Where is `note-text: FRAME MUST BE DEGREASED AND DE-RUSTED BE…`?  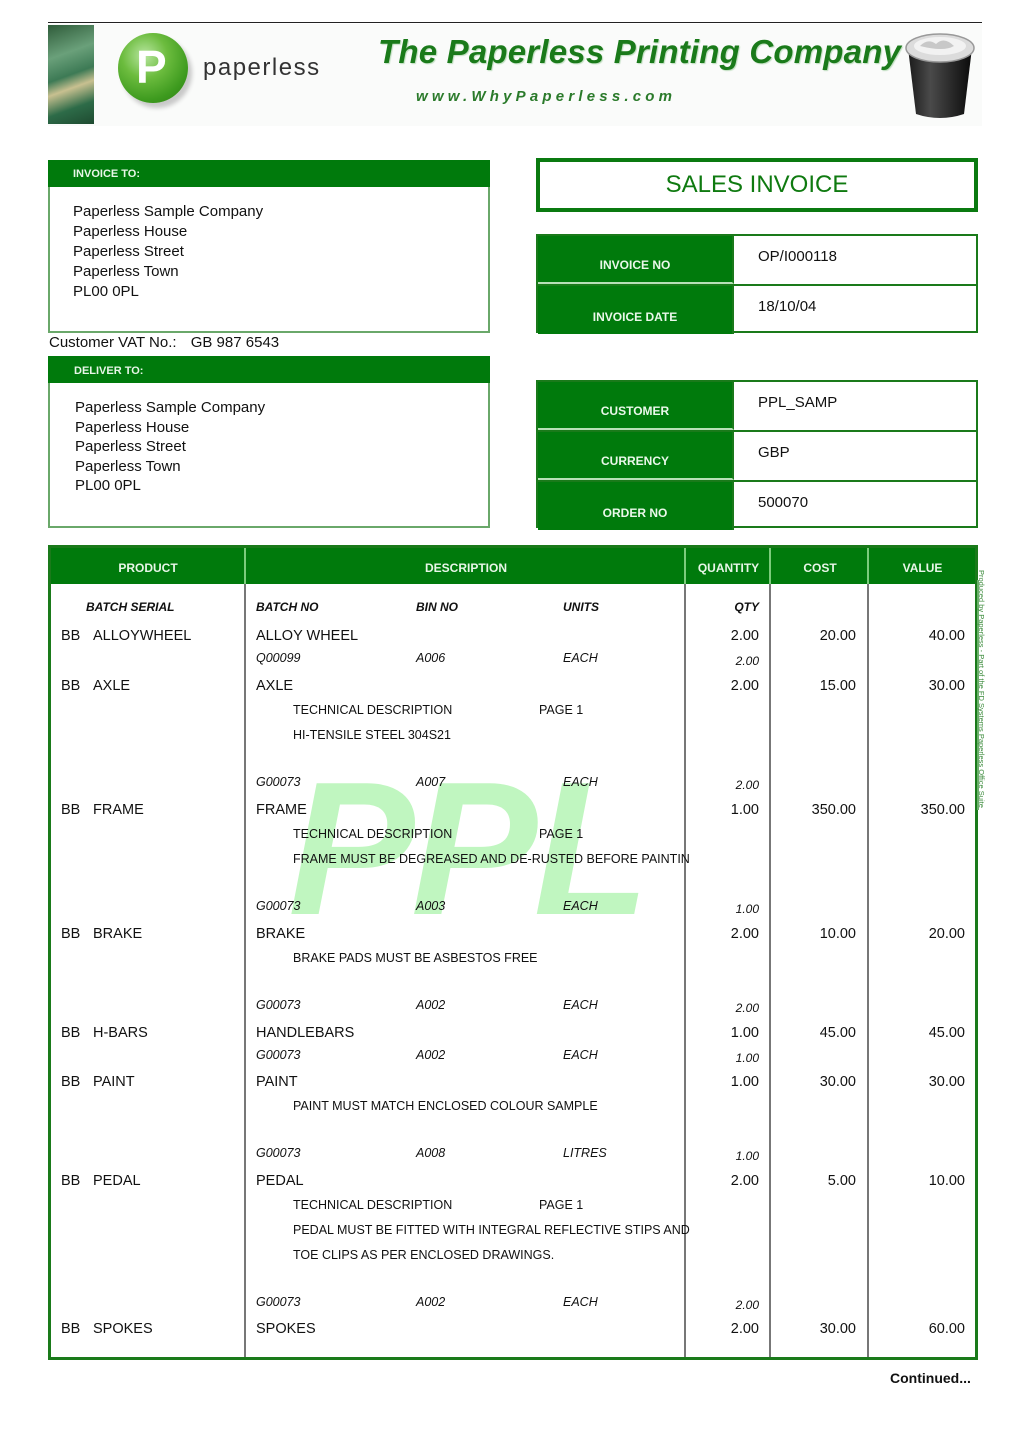
note-text: FRAME MUST BE DEGREASED AND DE-RUSTED BE… is located at coordinates (491, 859).